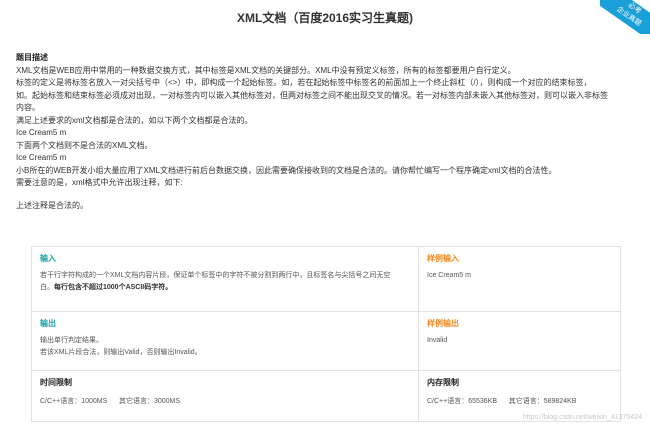  Describe the element at coordinates (134, 120) in the screenshot. I see `description-line: 满足上述要求的xml文档都是合法的，如以下两个文档都是合法的。` at that location.